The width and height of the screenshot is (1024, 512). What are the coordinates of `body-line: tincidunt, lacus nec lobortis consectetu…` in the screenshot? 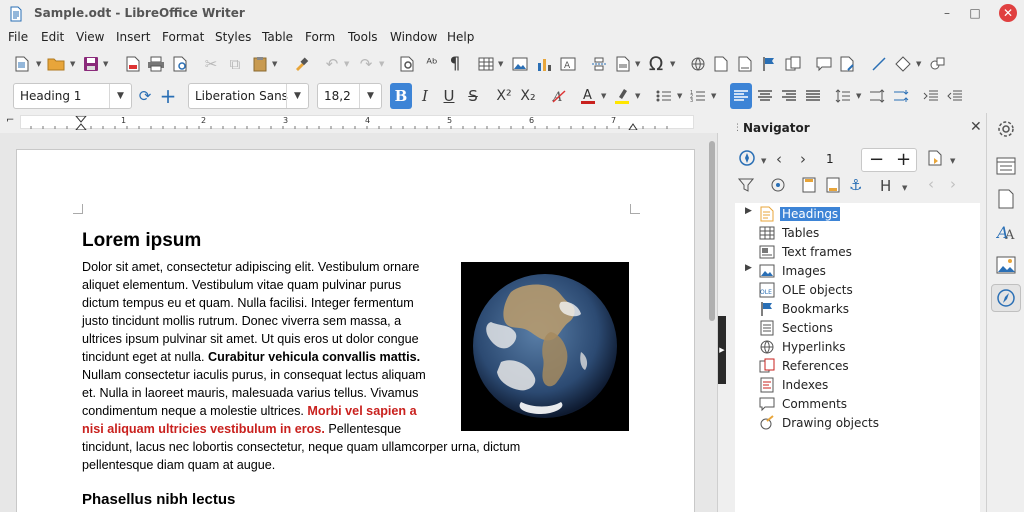 It's located at (301, 447).